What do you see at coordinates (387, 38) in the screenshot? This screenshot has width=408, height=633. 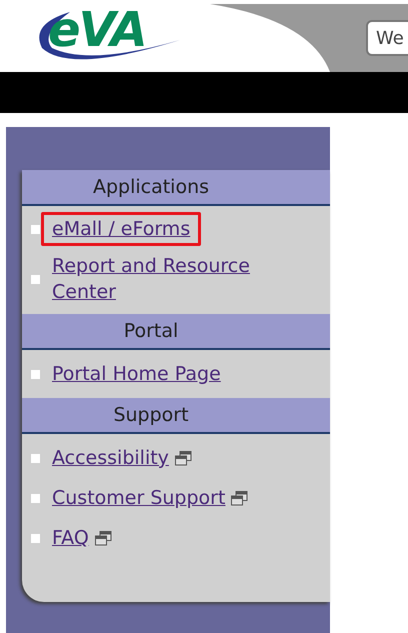 I see `search-field: We` at bounding box center [387, 38].